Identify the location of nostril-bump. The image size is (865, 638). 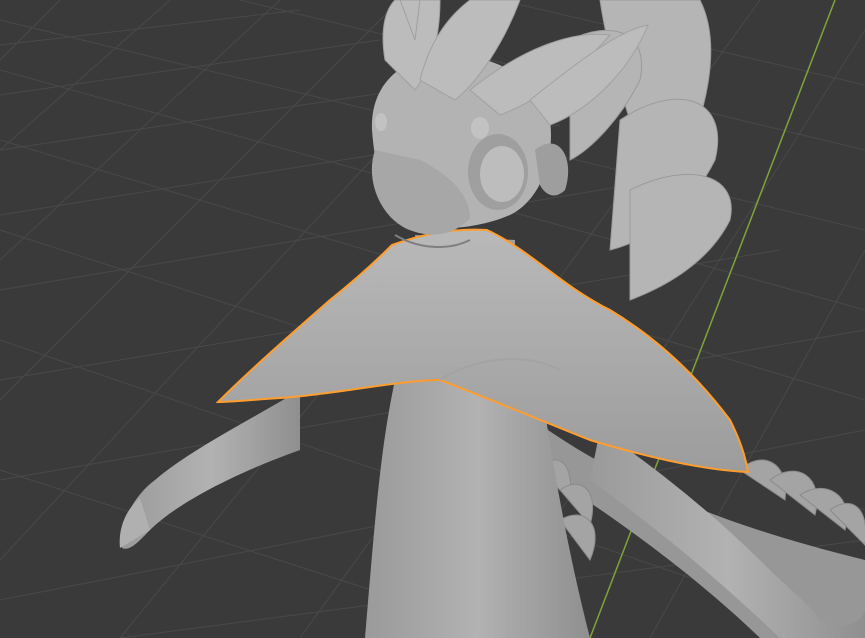
(381, 122).